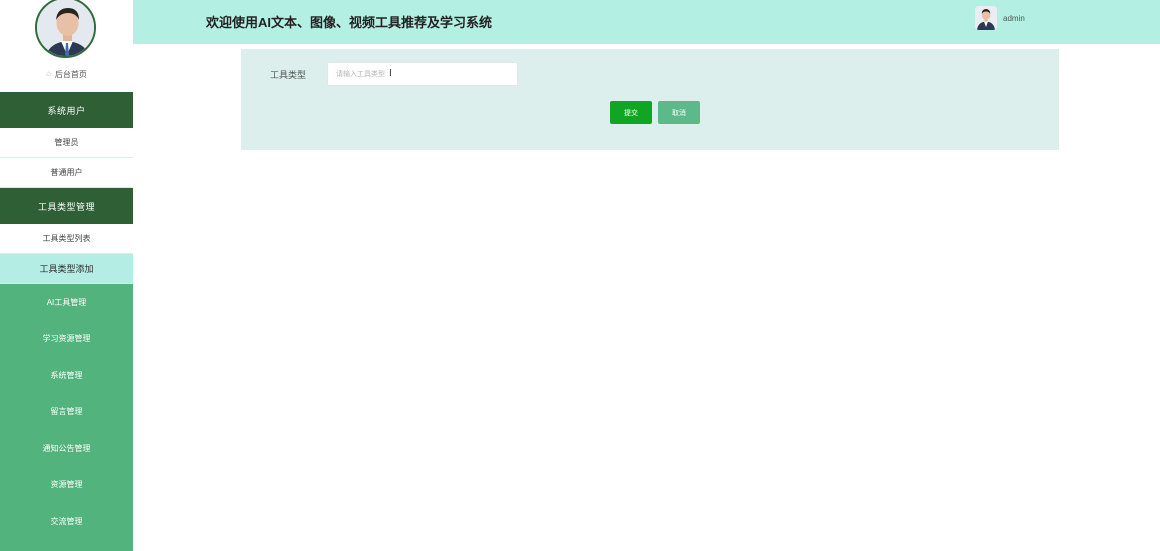  Describe the element at coordinates (422, 74) in the screenshot. I see `tool-type-input` at that location.